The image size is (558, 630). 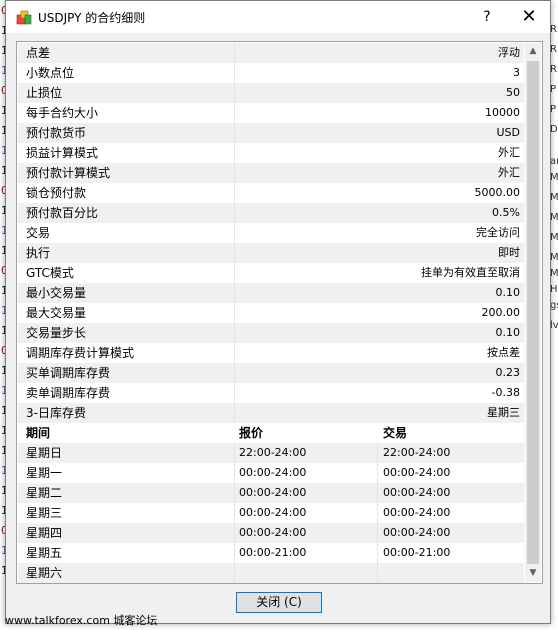 What do you see at coordinates (271, 133) in the screenshot?
I see `property-row: 预付款货币 USD` at bounding box center [271, 133].